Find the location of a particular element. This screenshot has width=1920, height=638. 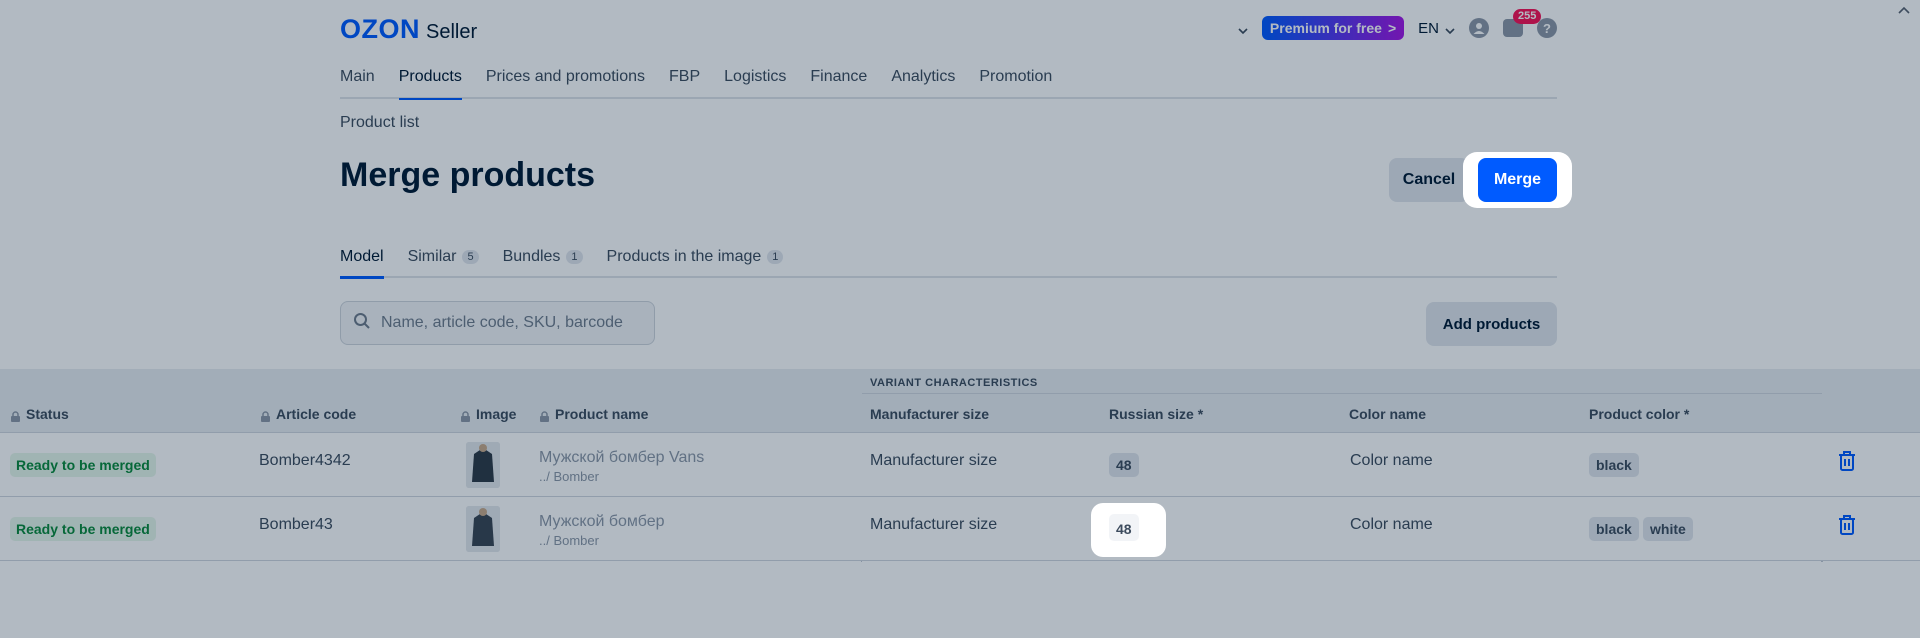

column-image: Image is located at coordinates (488, 414).